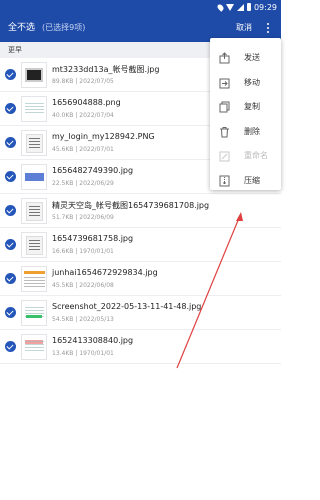 The image size is (320, 500). I want to click on file-size: 51.7KB, so click(63, 217).